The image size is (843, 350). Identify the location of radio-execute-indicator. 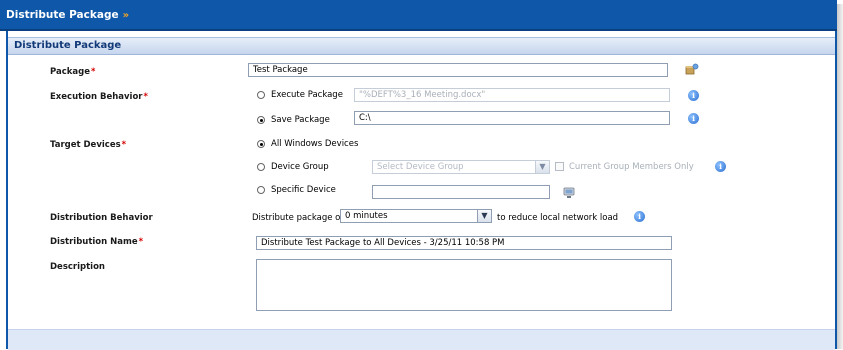
(261, 95).